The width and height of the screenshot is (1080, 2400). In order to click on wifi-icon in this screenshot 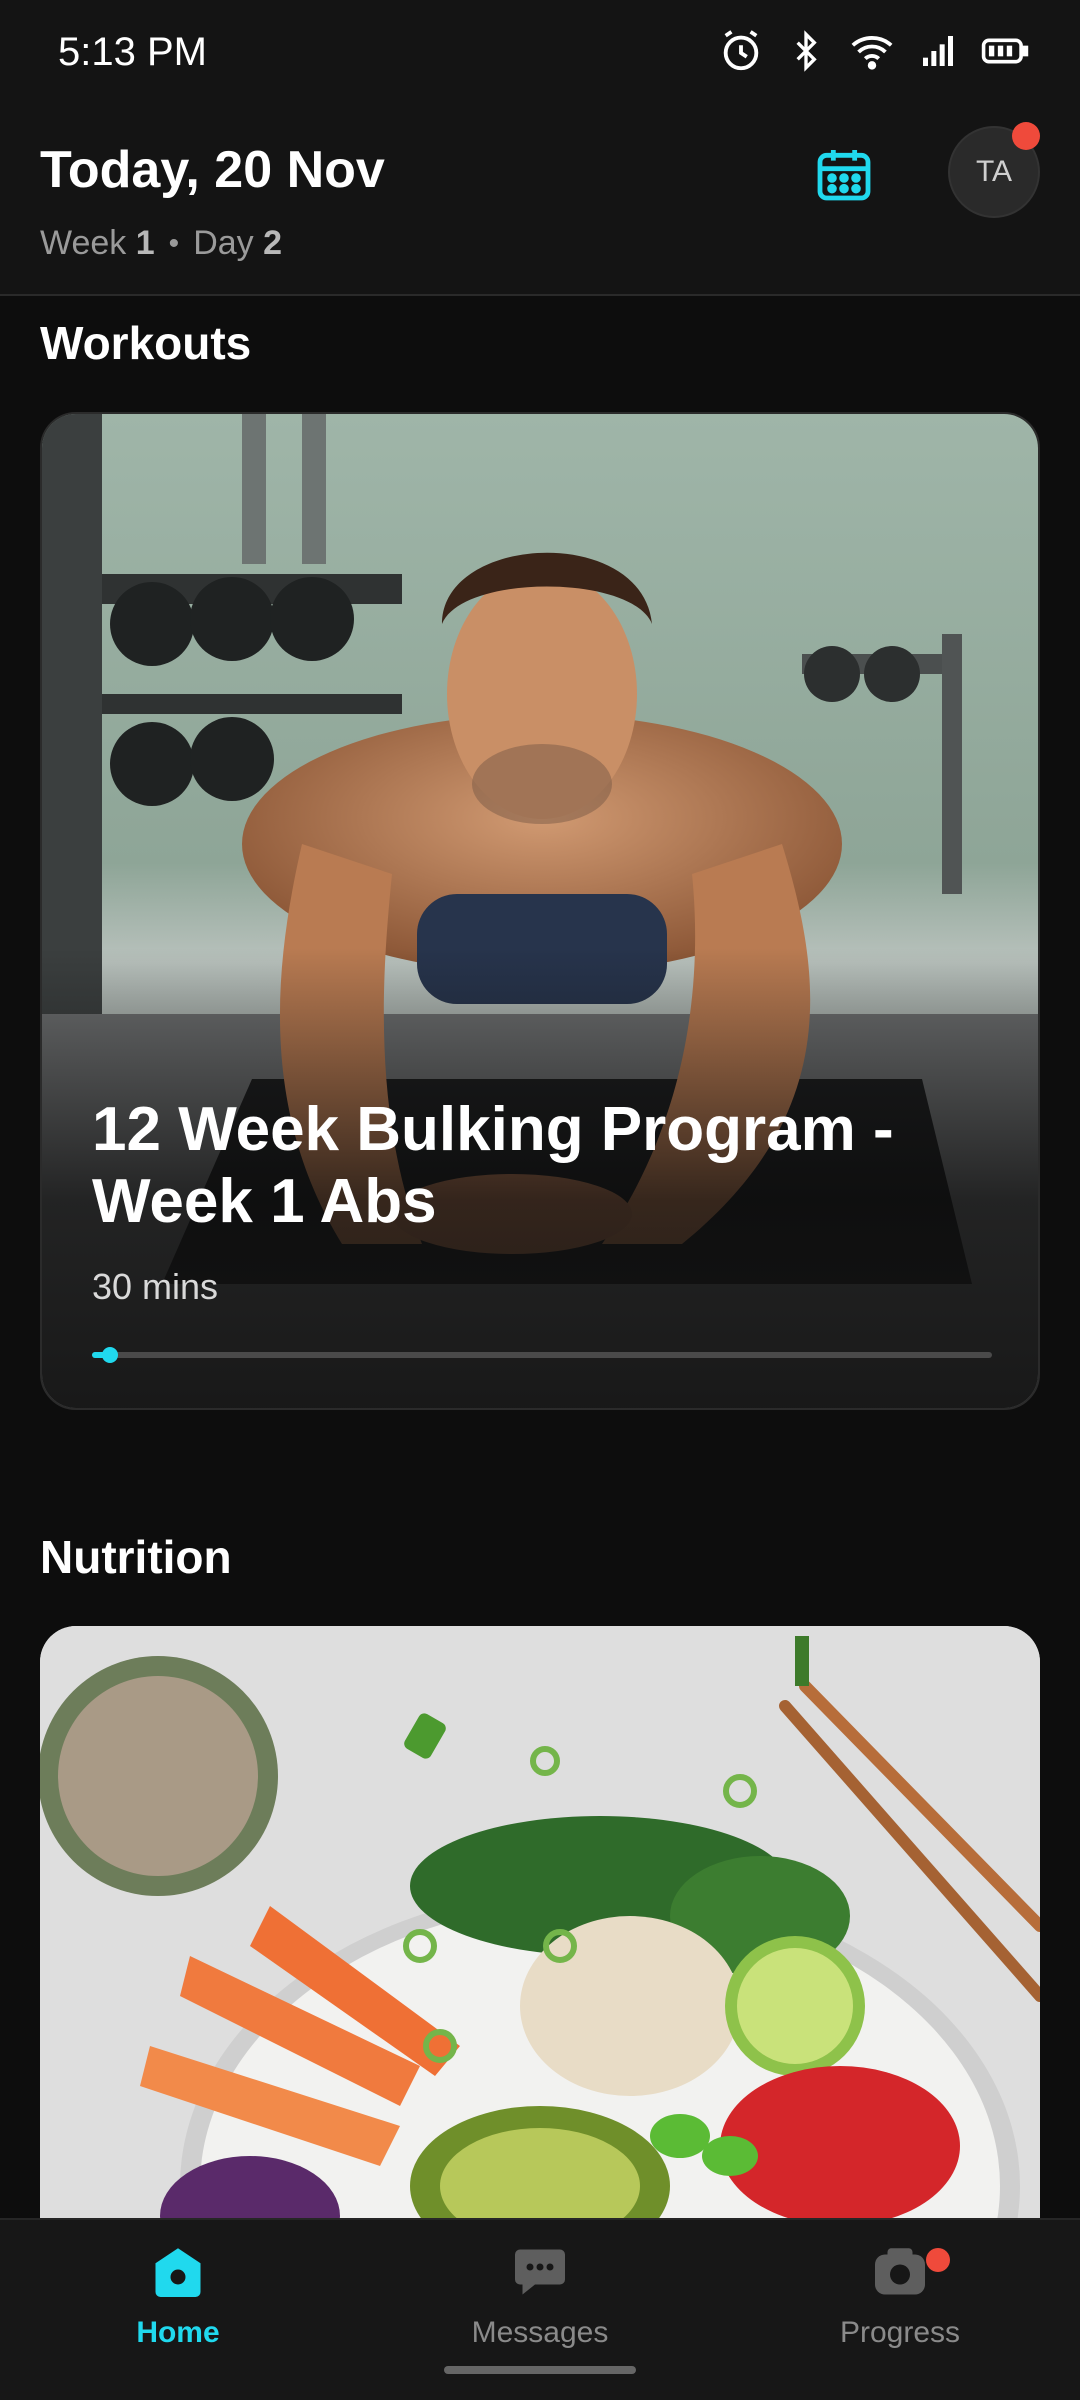, I will do `click(872, 53)`.